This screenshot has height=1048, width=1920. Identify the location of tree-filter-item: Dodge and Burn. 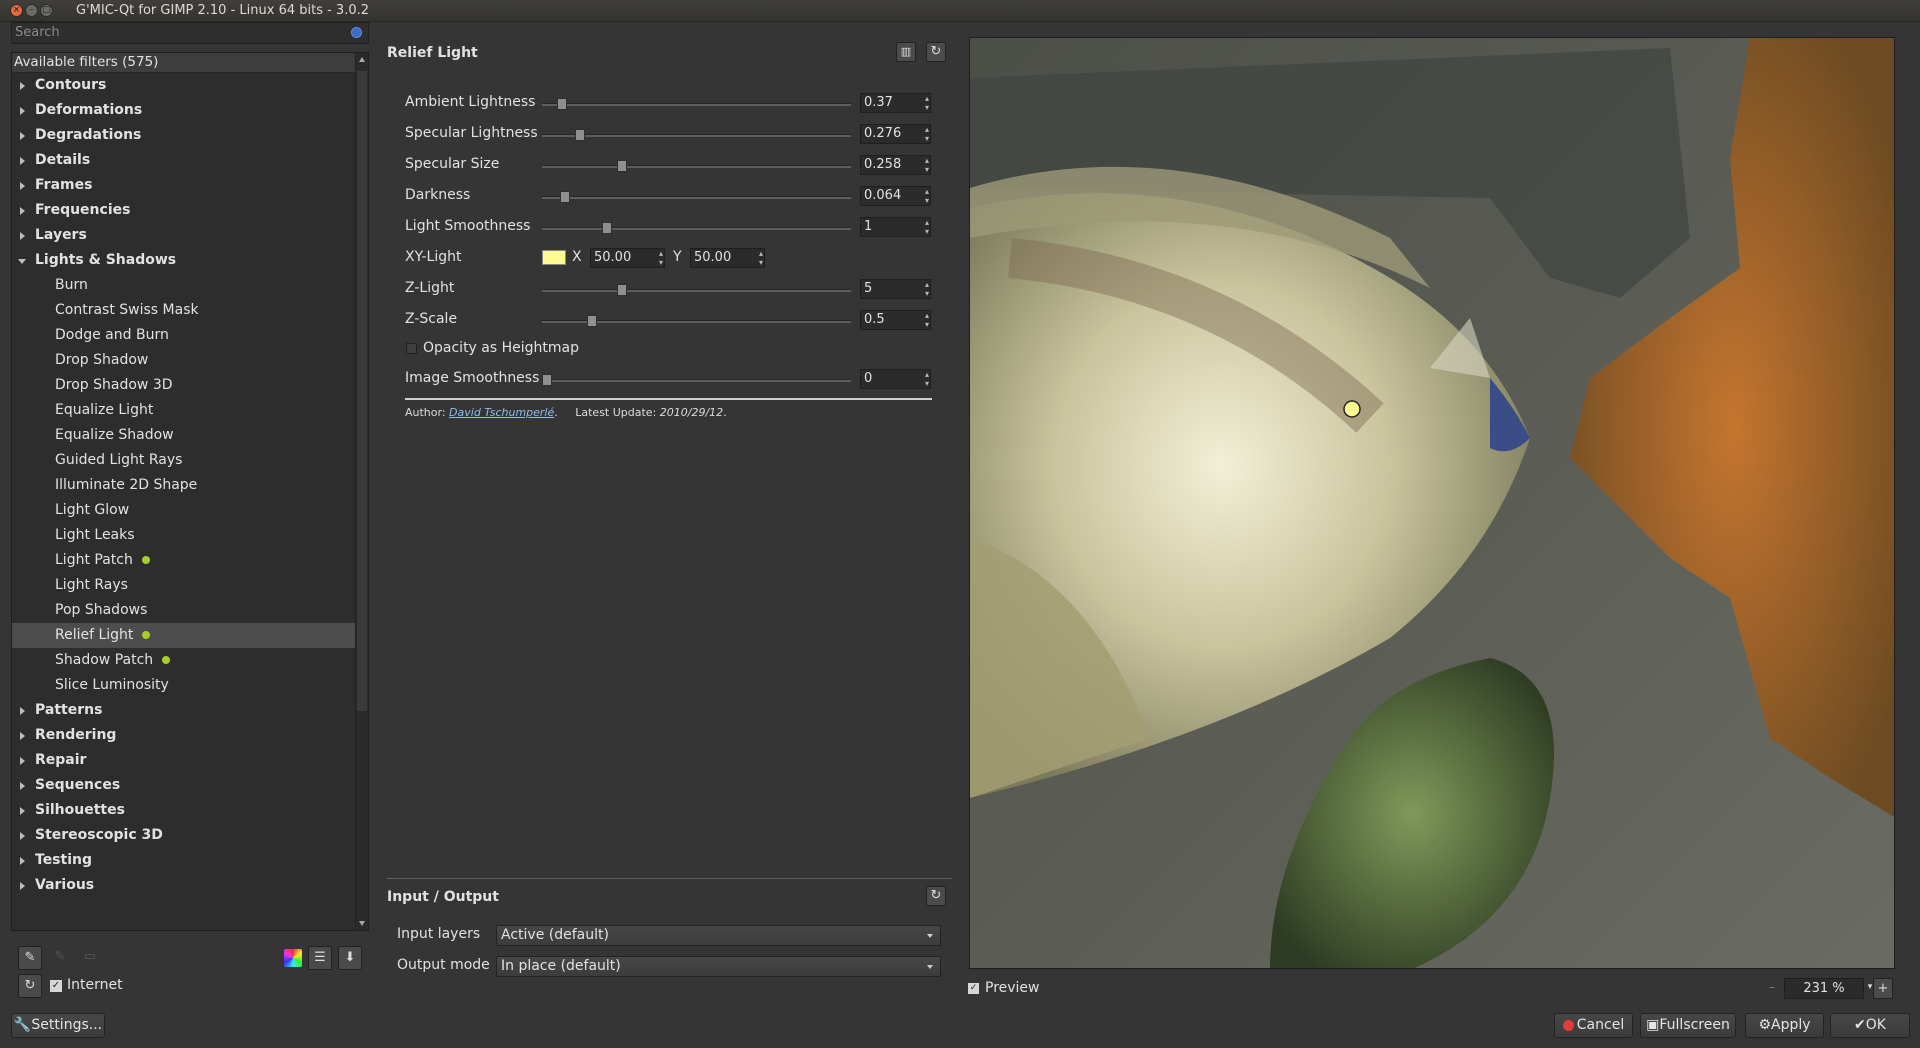
(190, 335).